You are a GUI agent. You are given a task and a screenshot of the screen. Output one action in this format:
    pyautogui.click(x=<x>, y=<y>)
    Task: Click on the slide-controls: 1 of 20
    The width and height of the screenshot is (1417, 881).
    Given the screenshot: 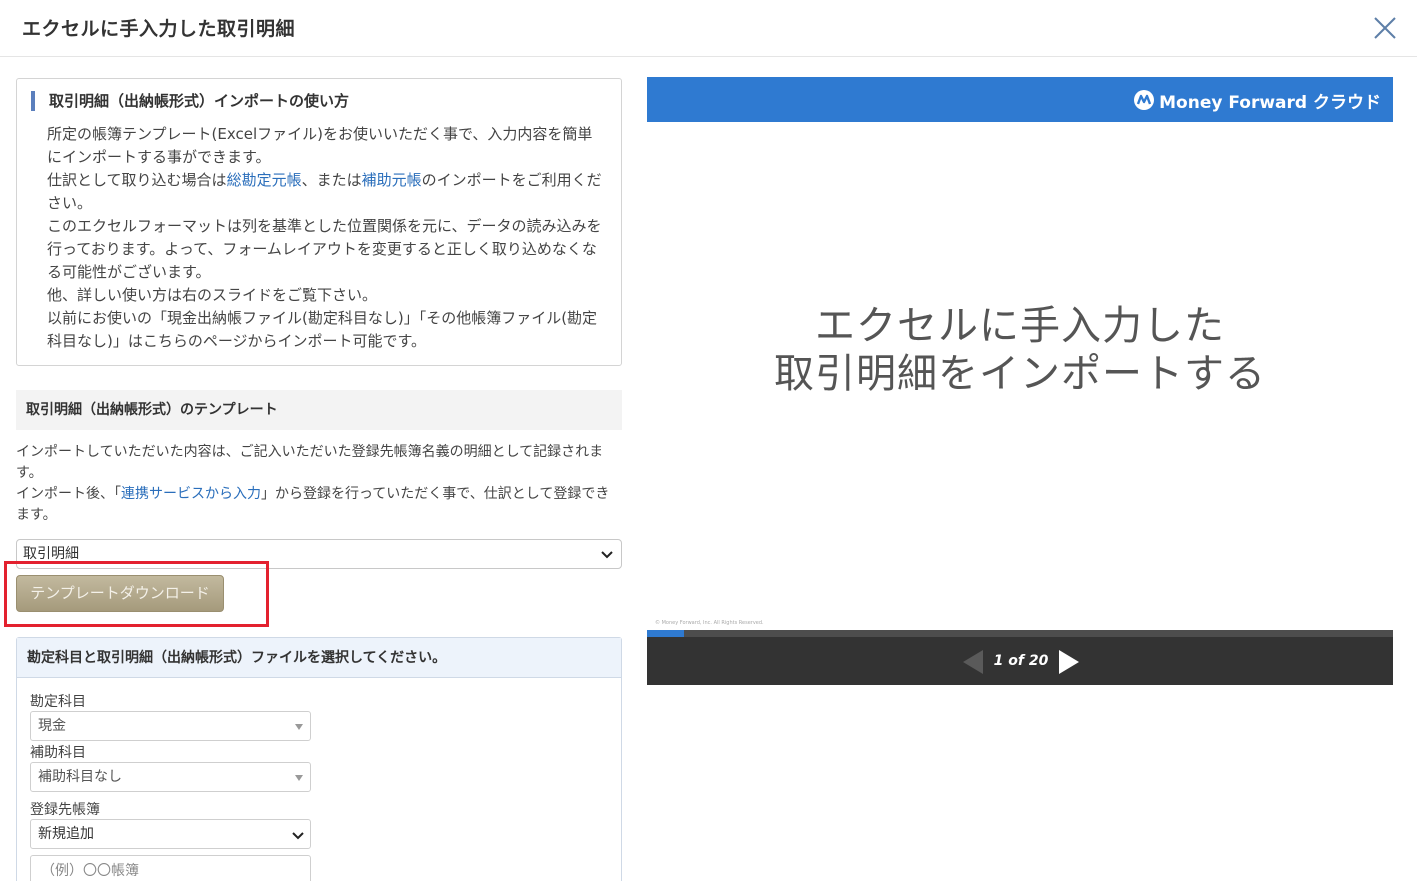 What is the action you would take?
    pyautogui.click(x=1020, y=661)
    